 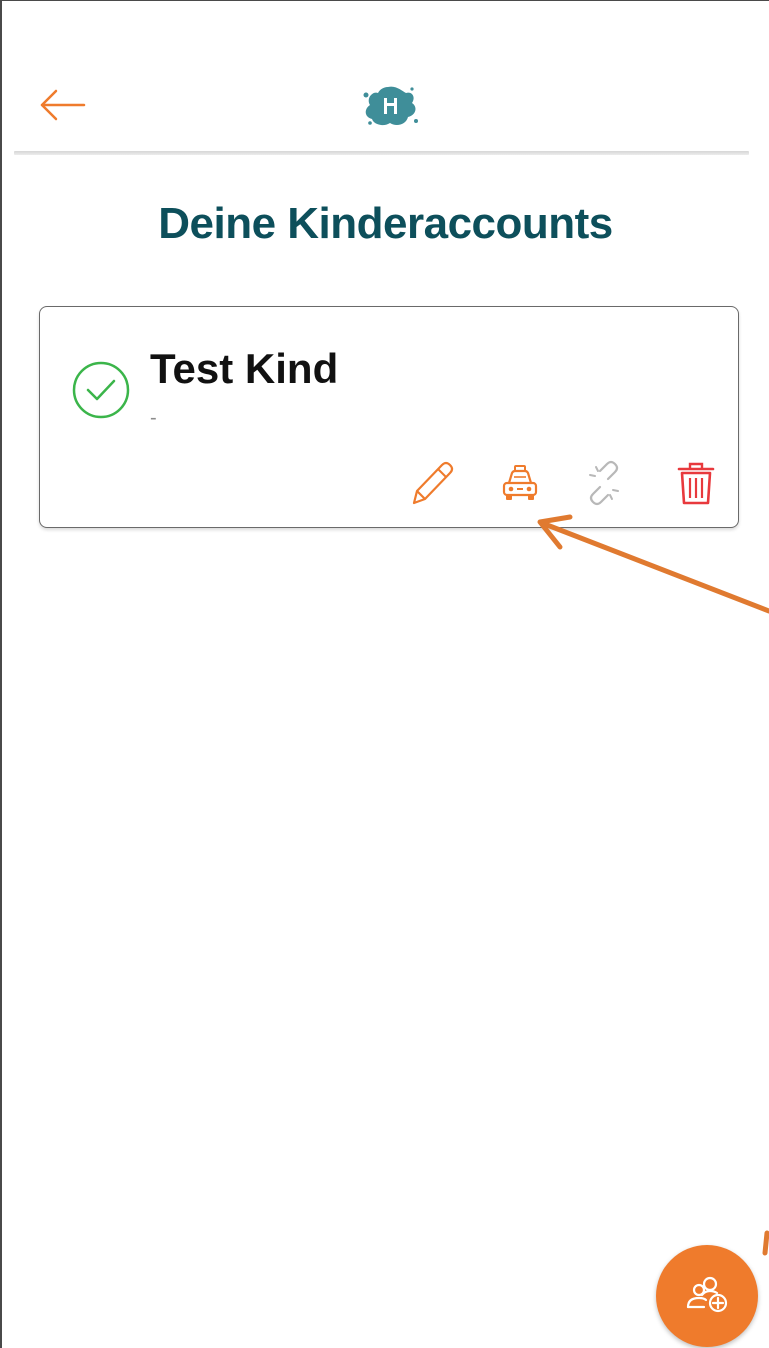 What do you see at coordinates (101, 390) in the screenshot?
I see `check-circle-icon` at bounding box center [101, 390].